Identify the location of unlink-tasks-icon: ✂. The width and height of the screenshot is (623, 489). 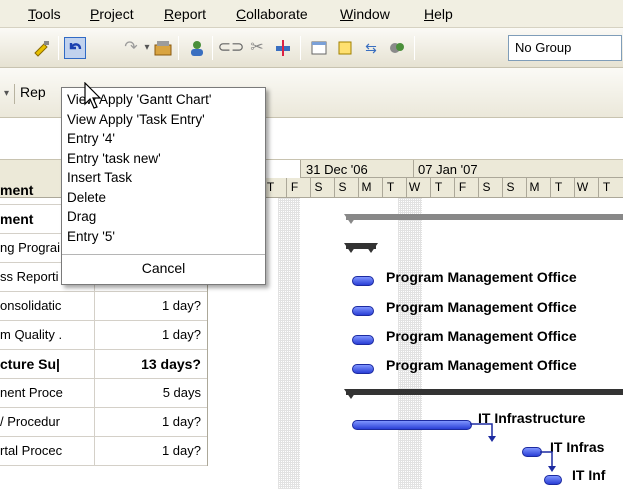
(257, 48).